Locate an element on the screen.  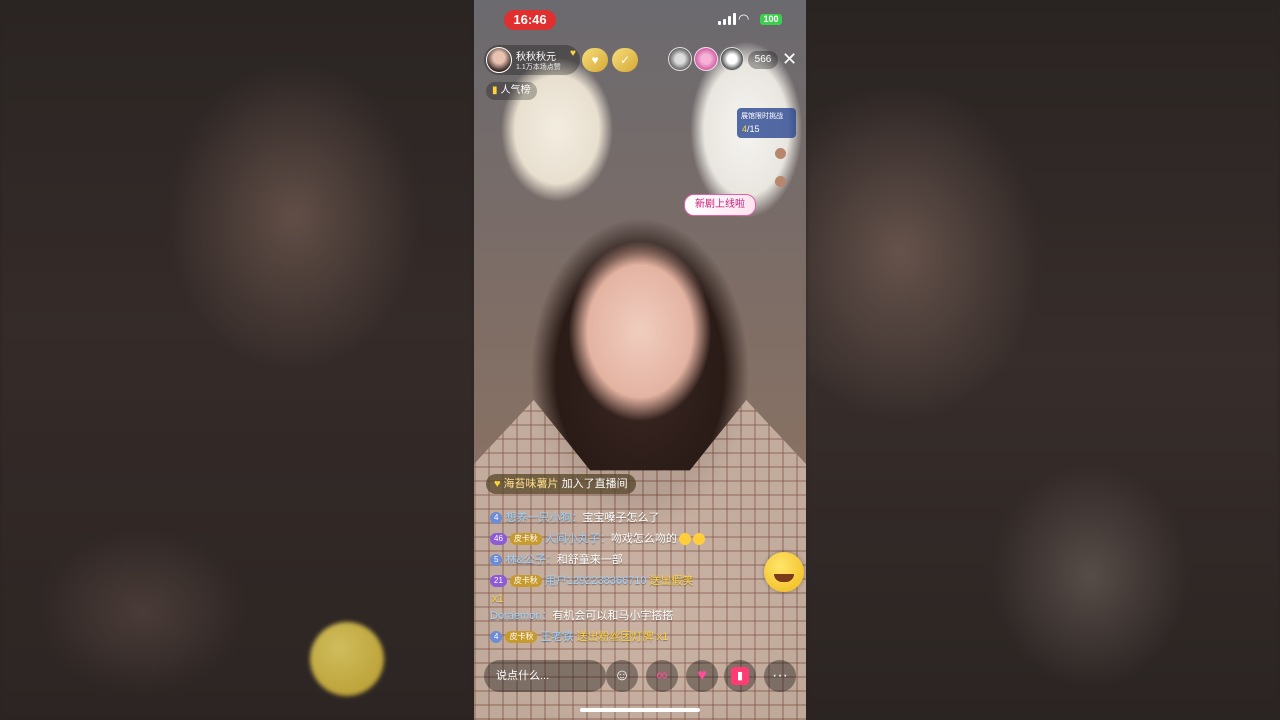
viewer-count: 566 is located at coordinates (763, 60).